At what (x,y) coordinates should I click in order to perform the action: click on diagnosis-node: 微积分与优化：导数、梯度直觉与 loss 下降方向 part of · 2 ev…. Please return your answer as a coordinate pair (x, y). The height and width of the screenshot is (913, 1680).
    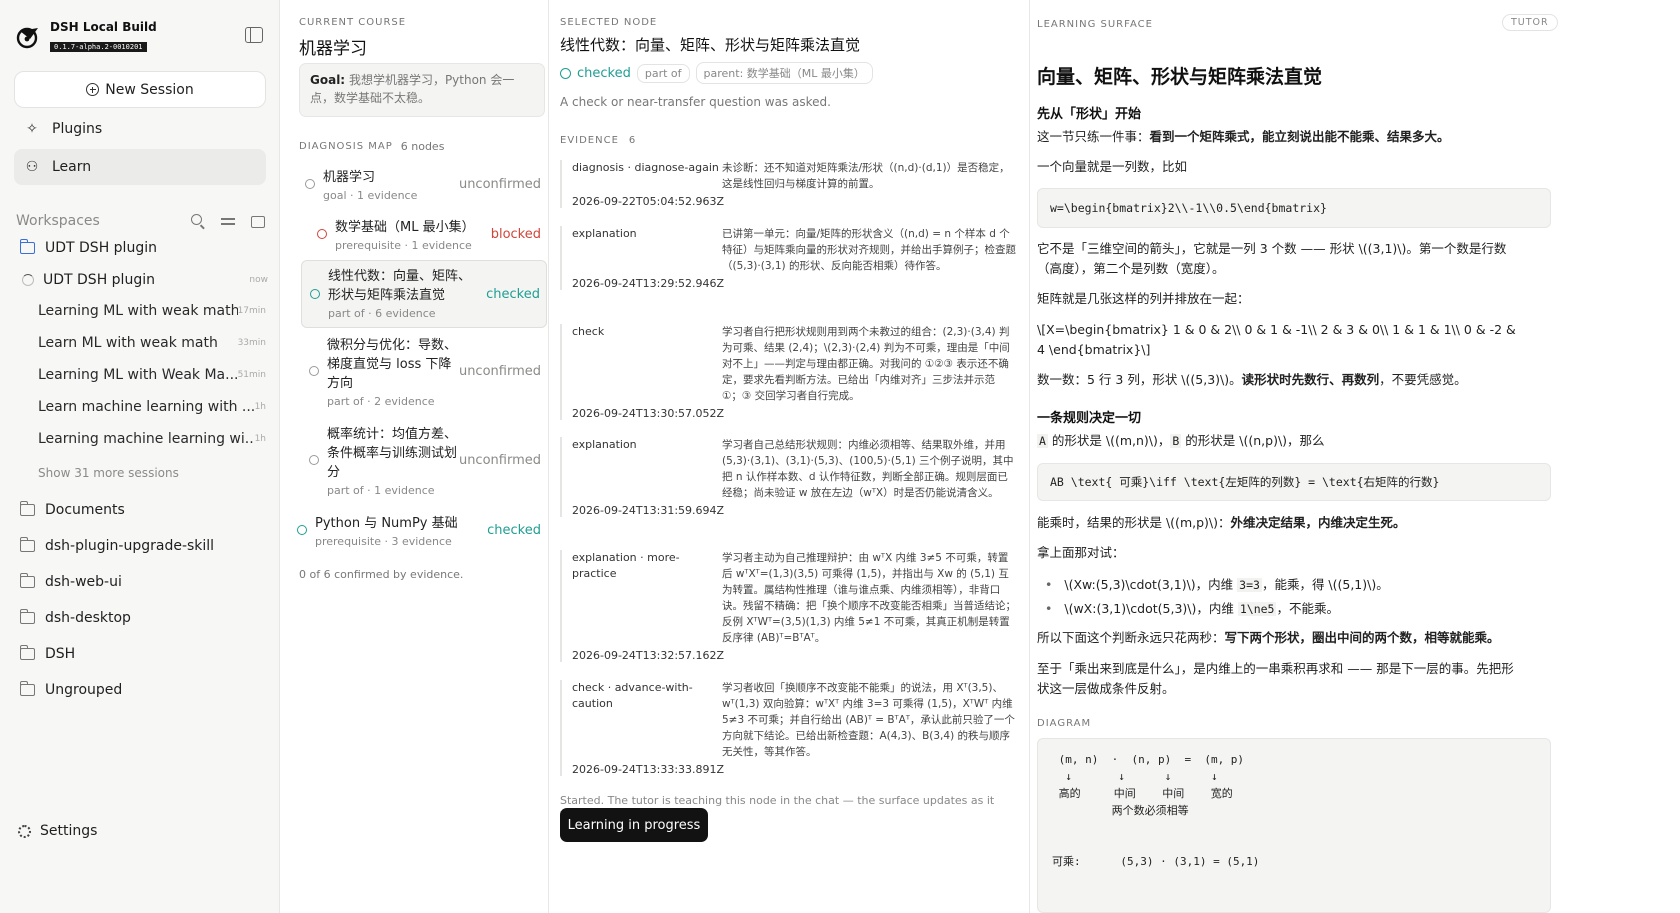
    Looking at the image, I should click on (425, 372).